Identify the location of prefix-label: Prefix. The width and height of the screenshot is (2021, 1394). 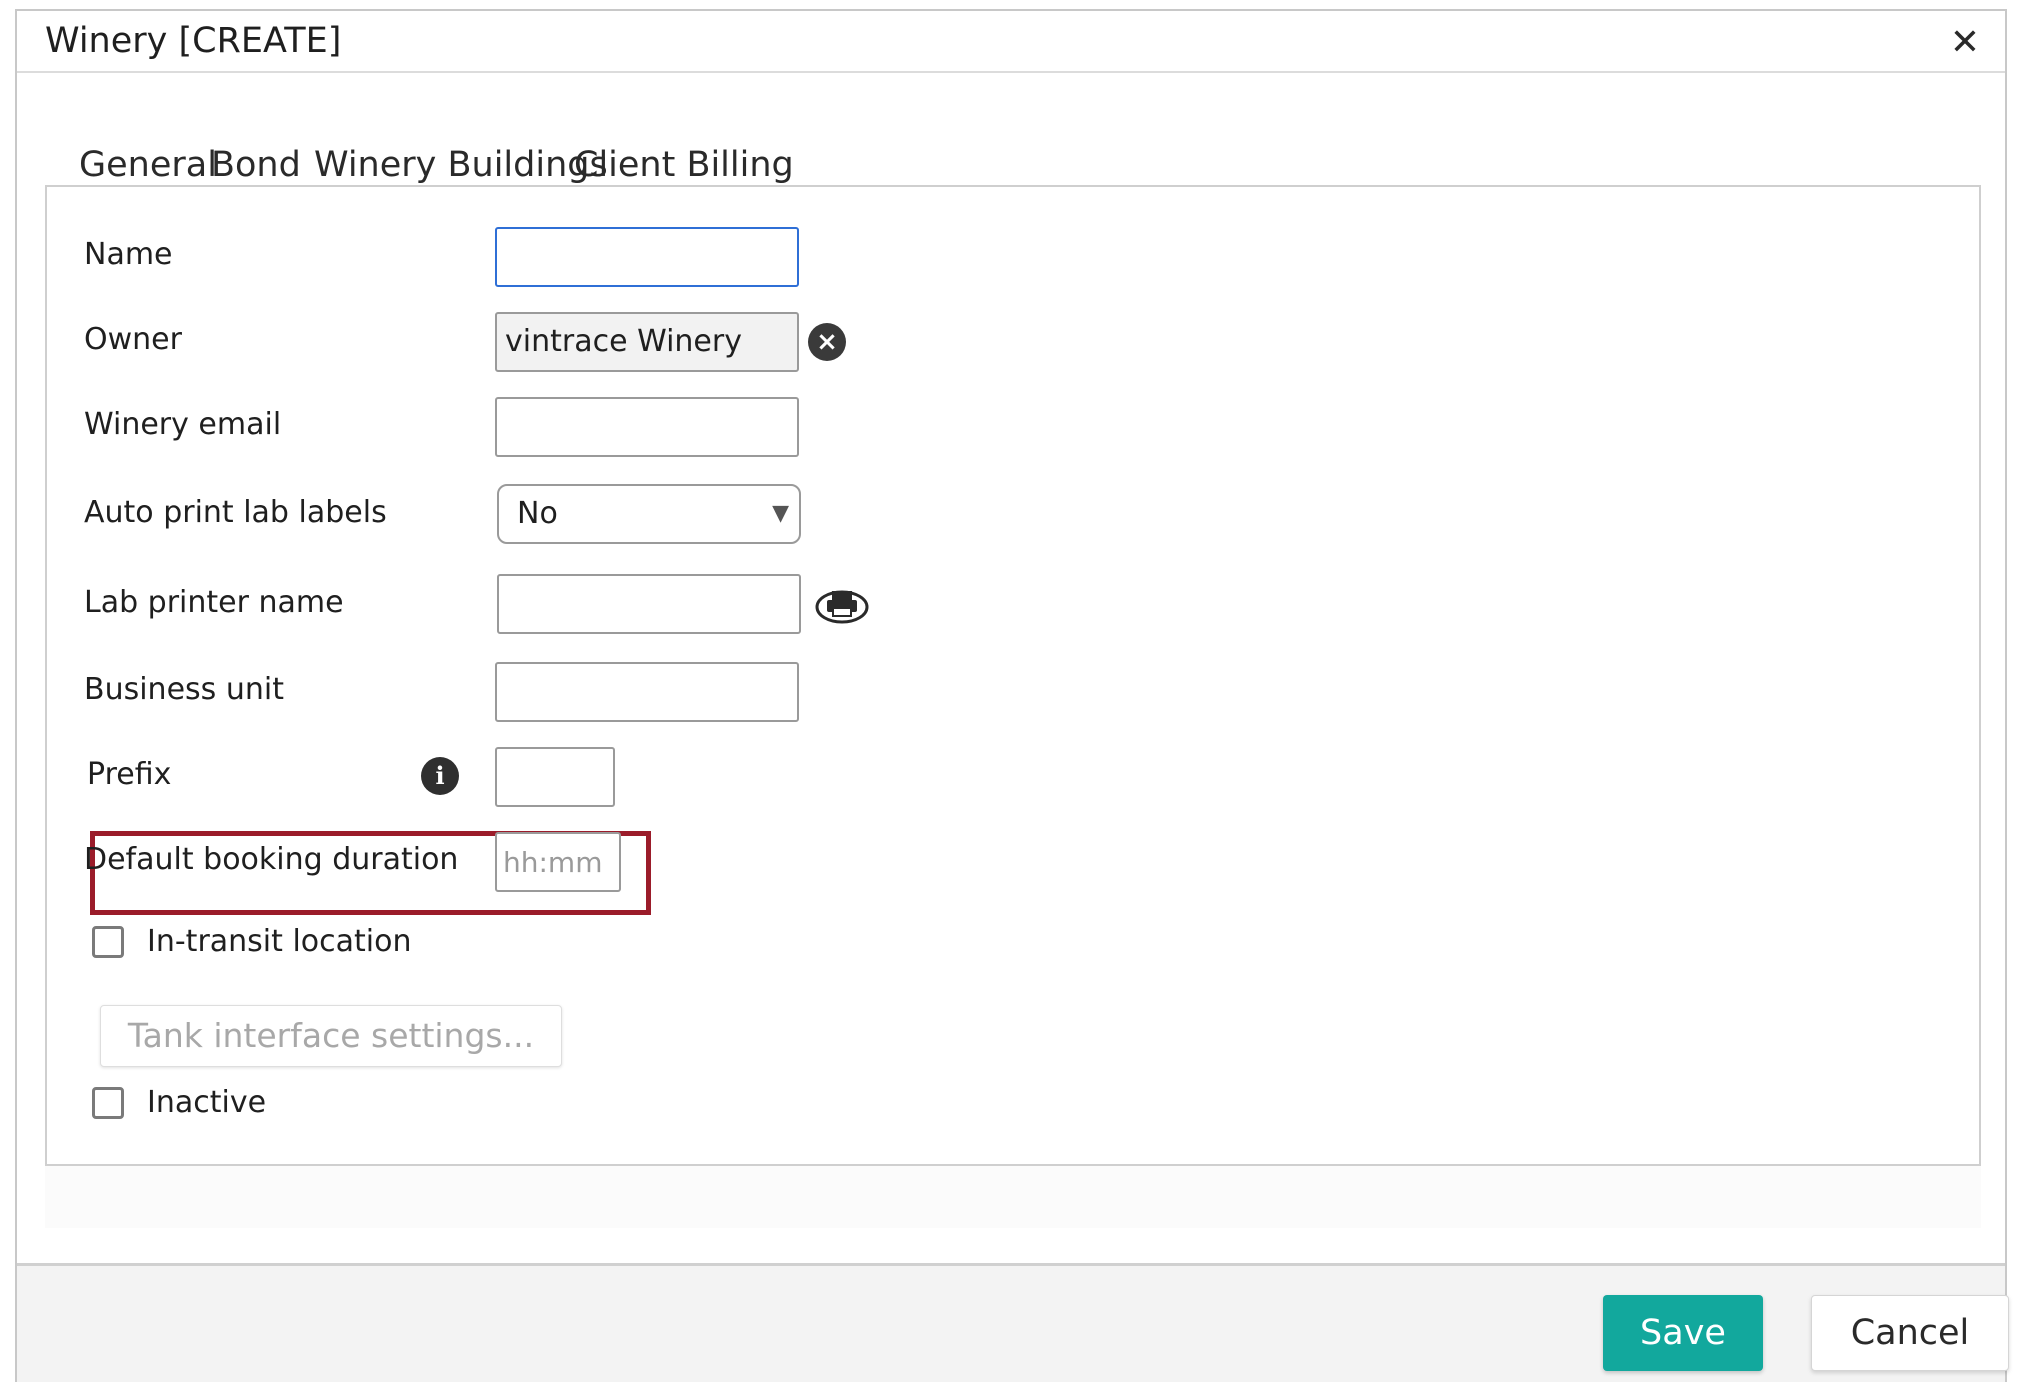
(129, 774).